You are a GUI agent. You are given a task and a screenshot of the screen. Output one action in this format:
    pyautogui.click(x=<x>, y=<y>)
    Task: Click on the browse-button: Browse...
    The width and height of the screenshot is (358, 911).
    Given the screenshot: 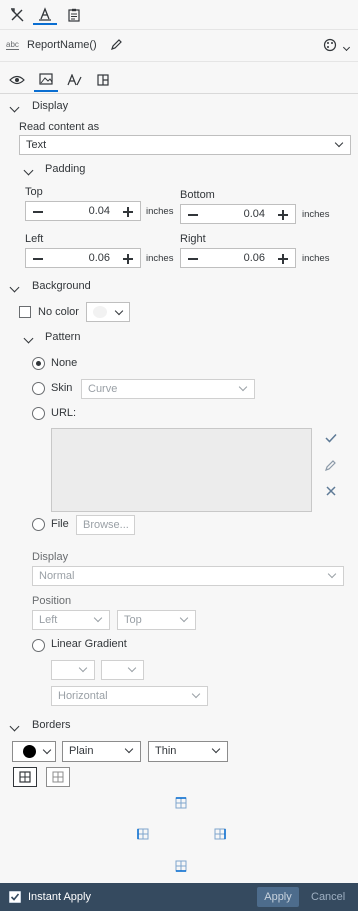 What is the action you would take?
    pyautogui.click(x=105, y=525)
    